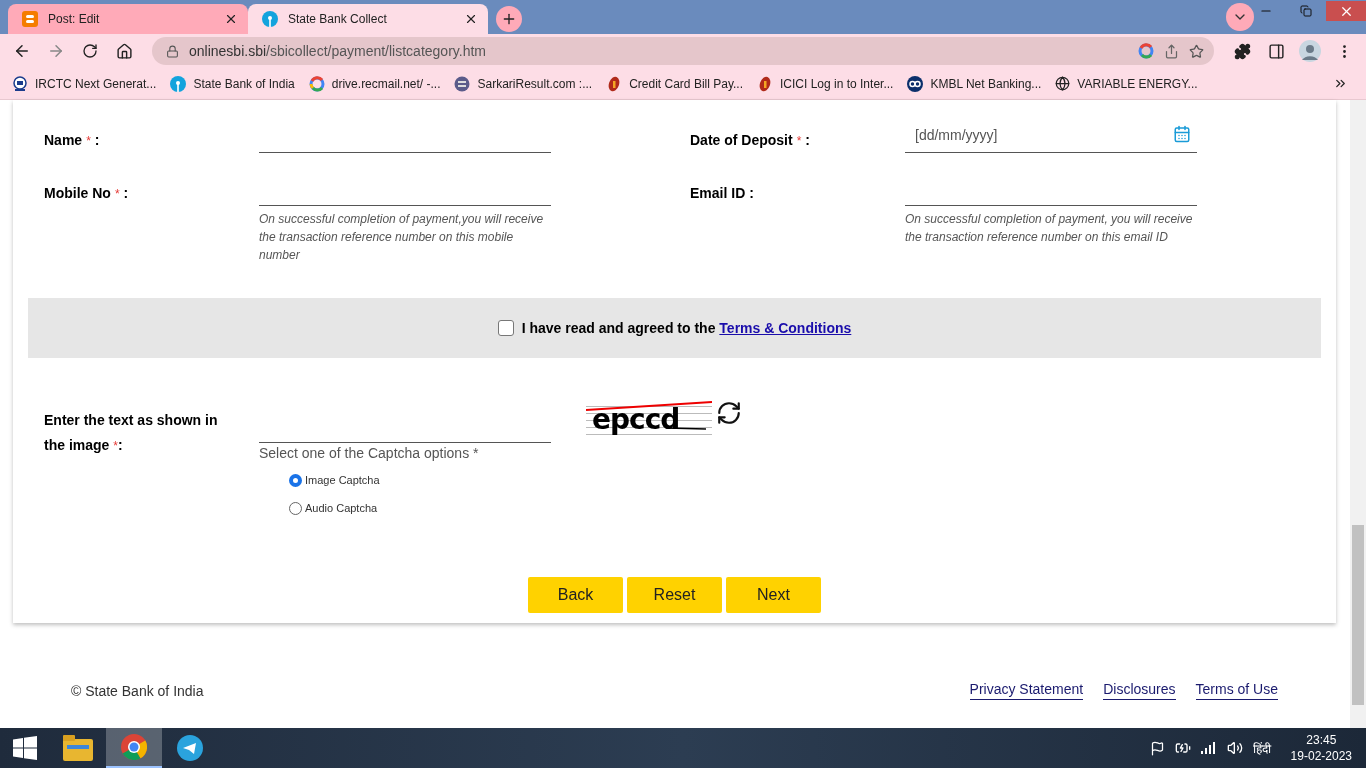 The width and height of the screenshot is (1366, 768). What do you see at coordinates (718, 193) in the screenshot?
I see `field-label: Email ID` at bounding box center [718, 193].